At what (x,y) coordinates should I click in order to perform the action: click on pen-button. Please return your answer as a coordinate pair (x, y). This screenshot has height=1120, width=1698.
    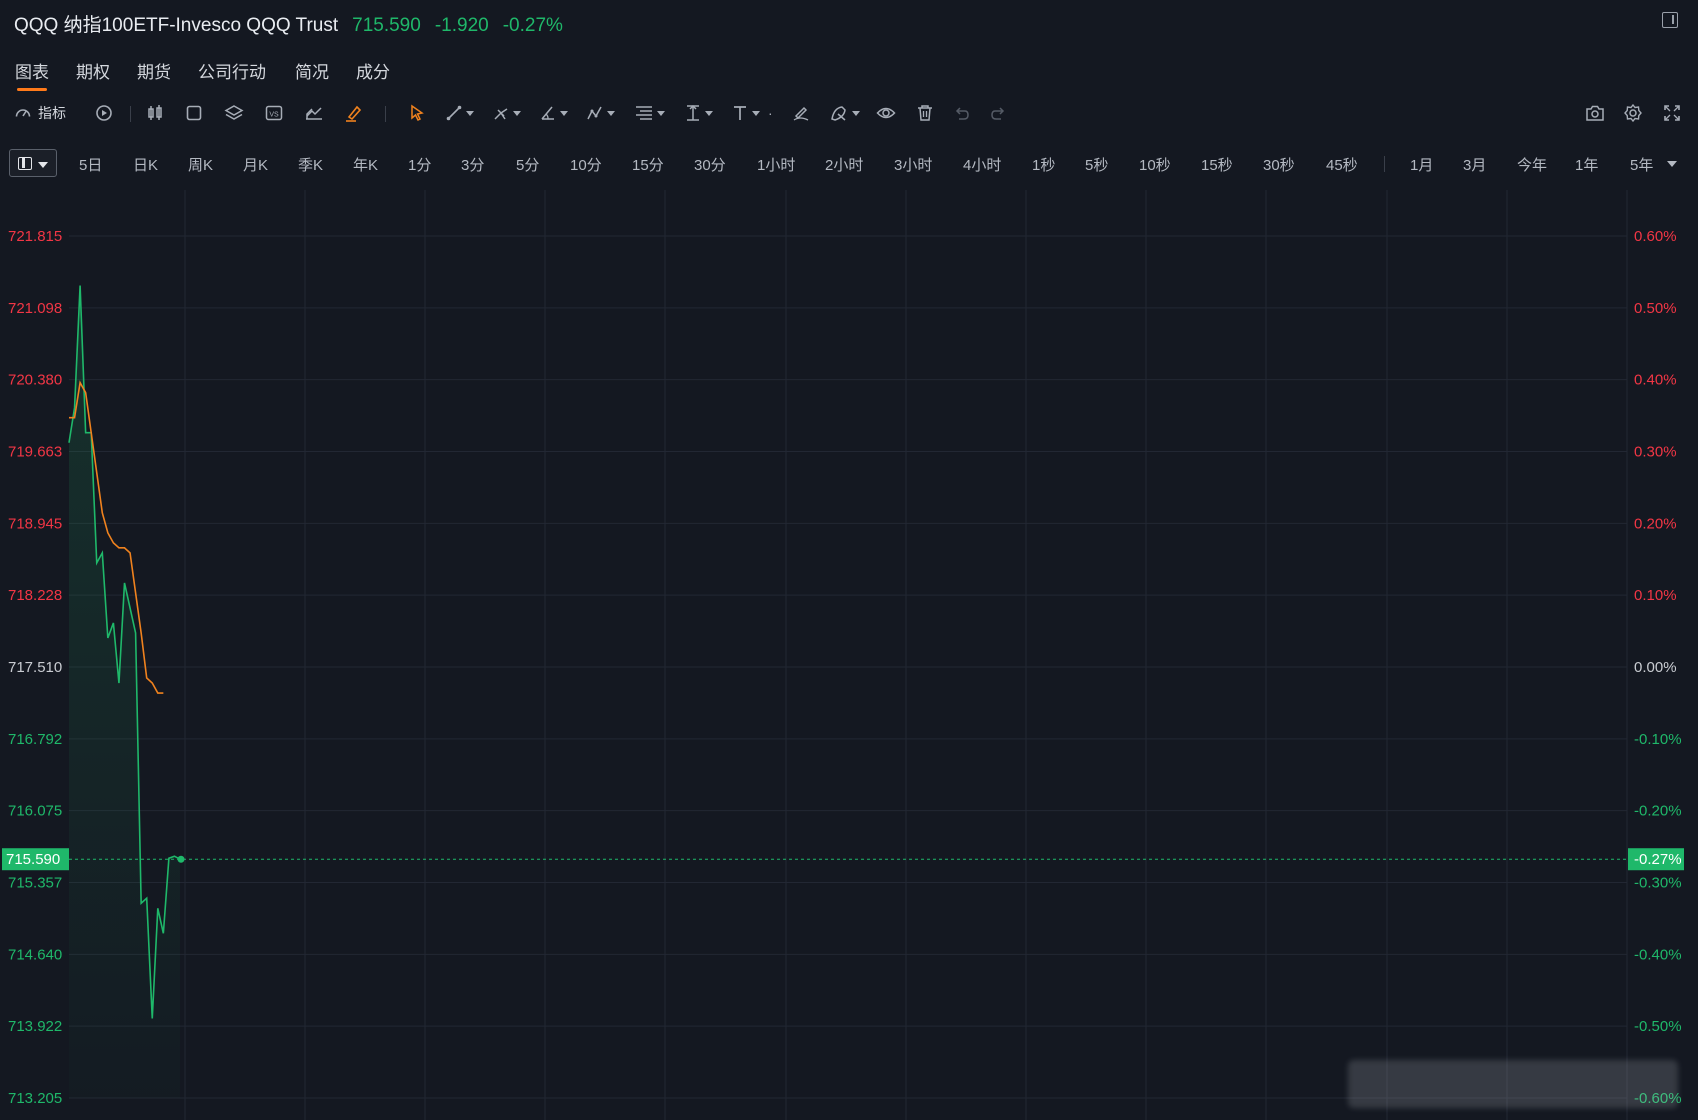
    Looking at the image, I should click on (801, 113).